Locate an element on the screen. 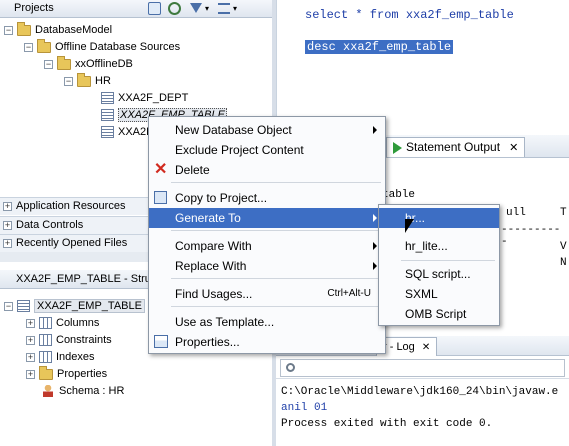 This screenshot has height=446, width=569. filter-icon is located at coordinates (196, 8).